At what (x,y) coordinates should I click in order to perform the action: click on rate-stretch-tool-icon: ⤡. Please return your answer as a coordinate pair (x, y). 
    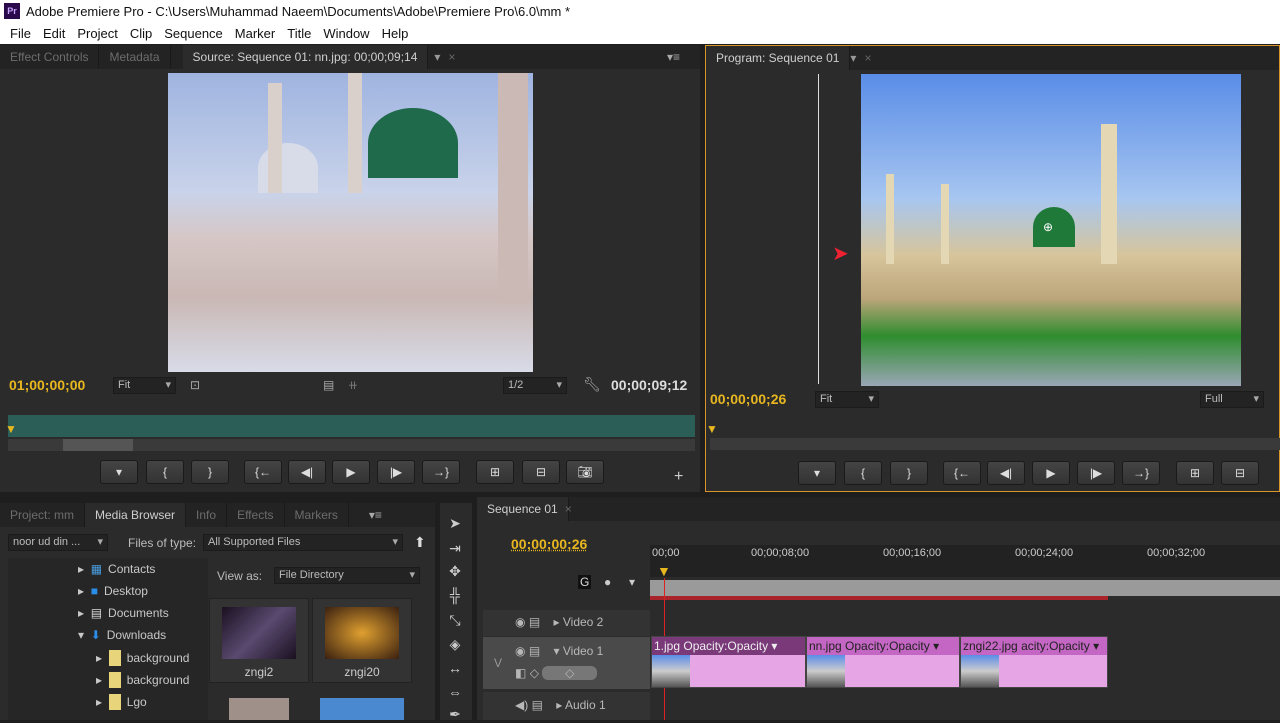
    Looking at the image, I should click on (455, 620).